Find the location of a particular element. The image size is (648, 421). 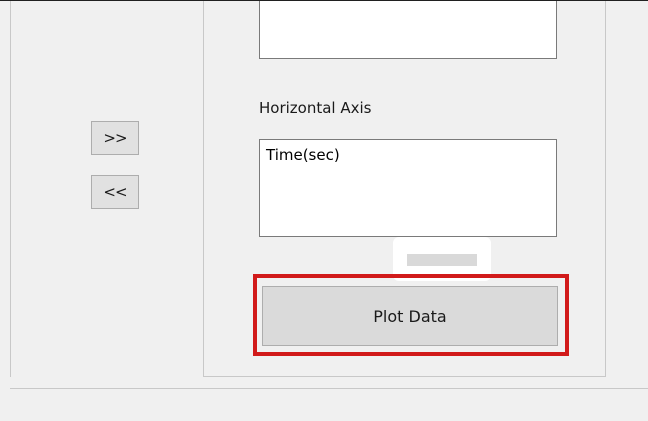

horizontal-axis-listbox: Time(sec) is located at coordinates (408, 188).